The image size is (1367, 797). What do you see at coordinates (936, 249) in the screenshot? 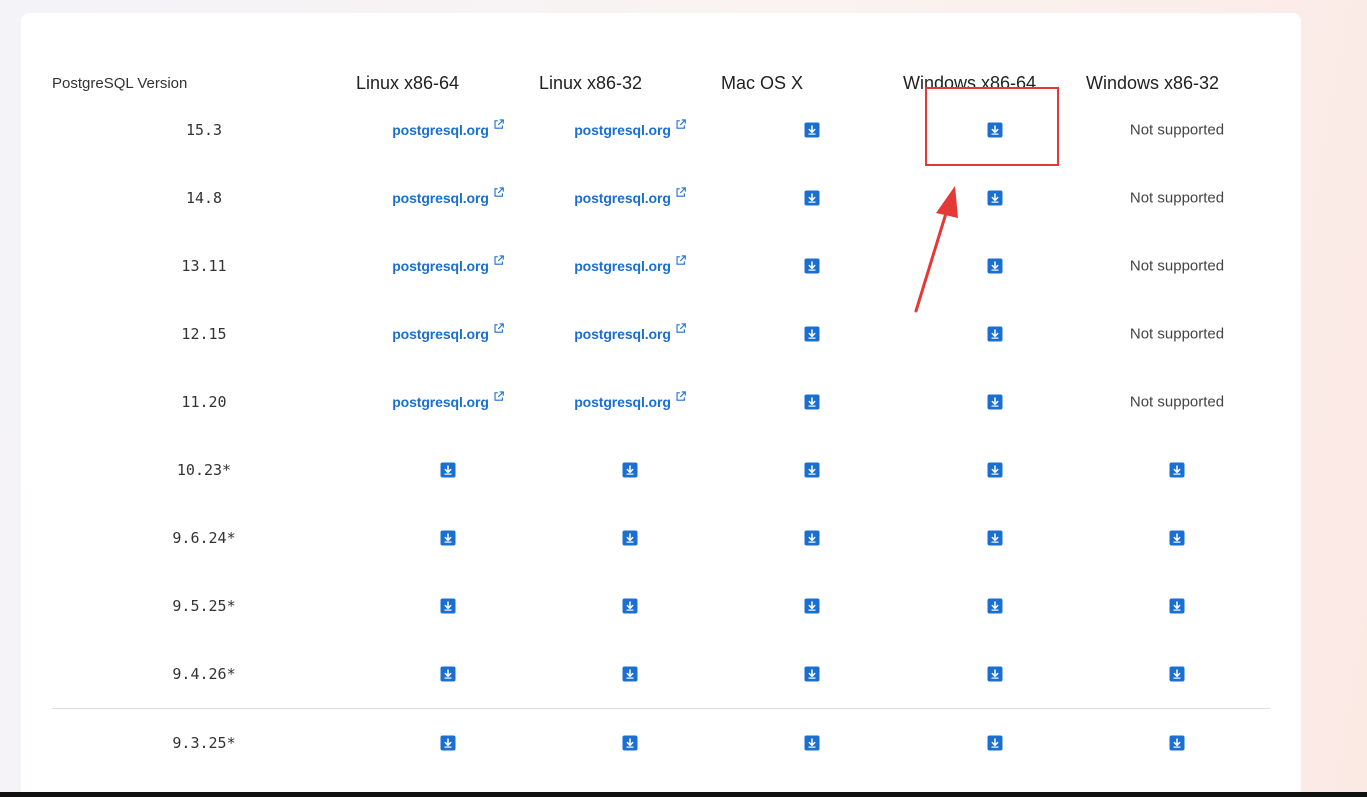
I see `annotation-arrow` at bounding box center [936, 249].